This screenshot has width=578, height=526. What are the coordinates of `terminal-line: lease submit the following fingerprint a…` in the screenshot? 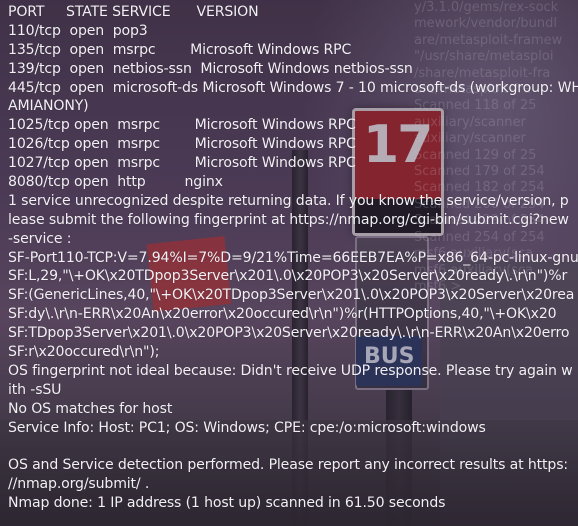 It's located at (288, 219).